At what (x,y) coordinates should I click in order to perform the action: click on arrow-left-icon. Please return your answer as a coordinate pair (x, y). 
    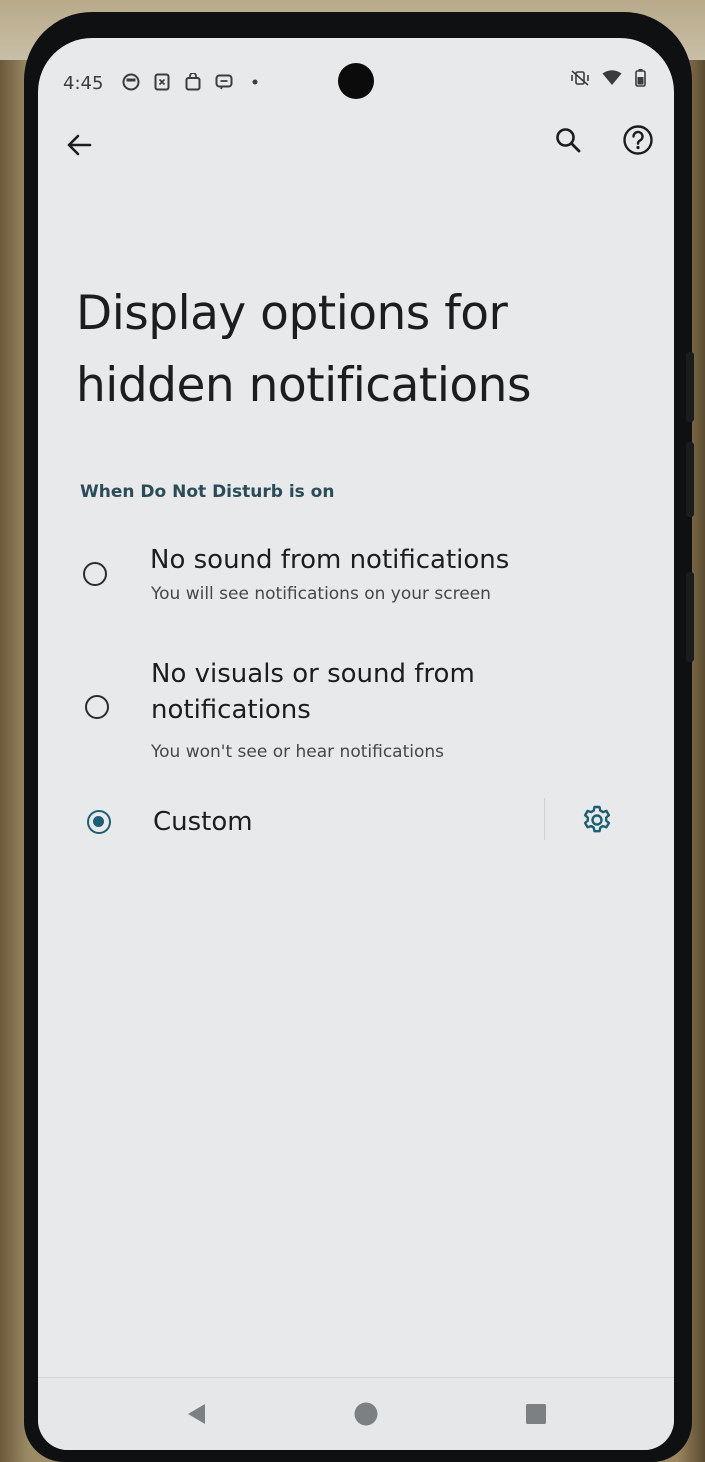
    Looking at the image, I should click on (79, 145).